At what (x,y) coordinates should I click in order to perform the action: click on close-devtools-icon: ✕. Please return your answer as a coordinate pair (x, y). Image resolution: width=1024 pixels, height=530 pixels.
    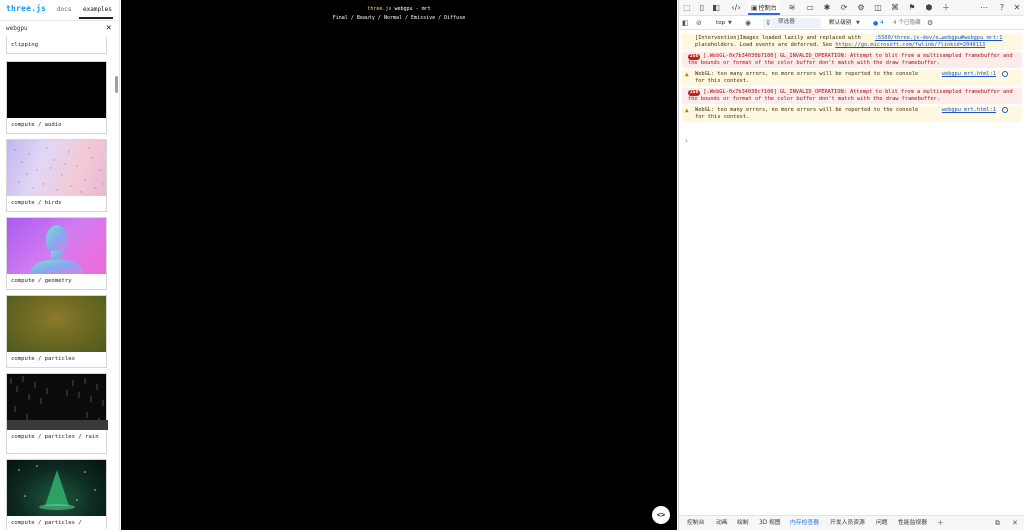
    Looking at the image, I should click on (1017, 8).